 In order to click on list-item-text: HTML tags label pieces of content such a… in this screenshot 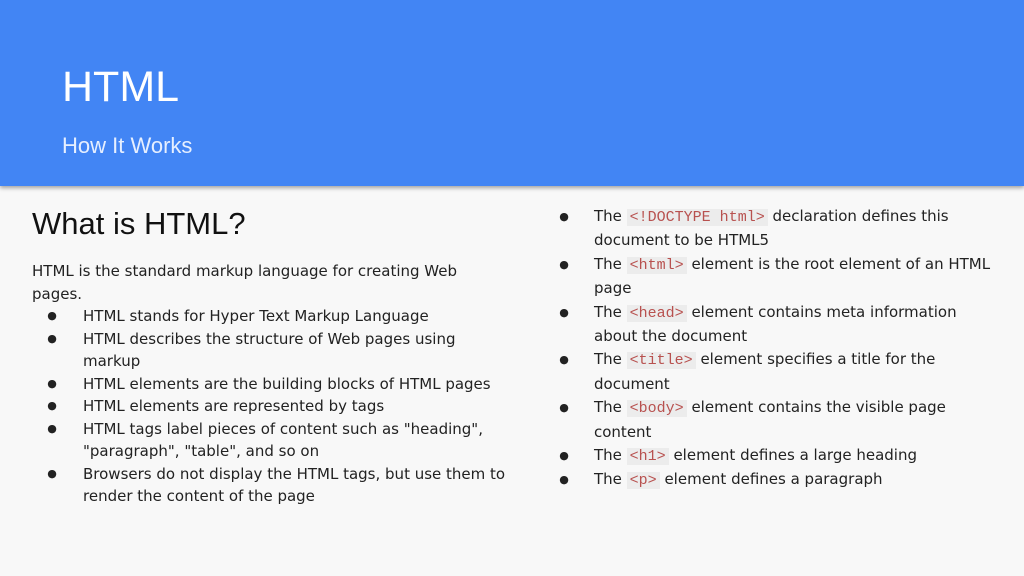, I will do `click(283, 440)`.